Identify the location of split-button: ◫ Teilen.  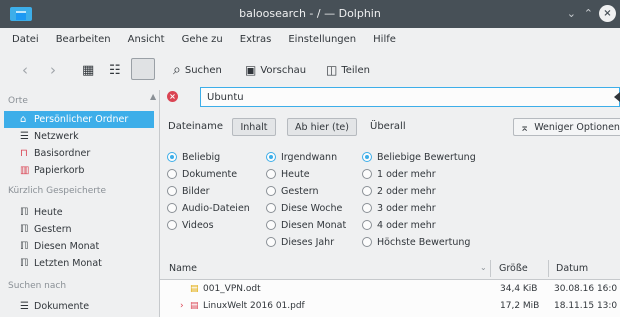
(348, 70).